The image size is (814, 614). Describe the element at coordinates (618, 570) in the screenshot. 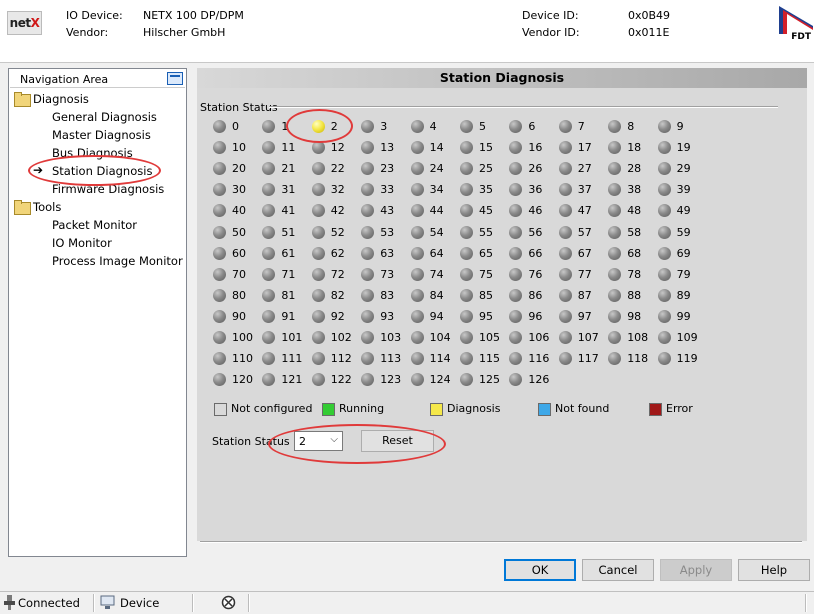

I see `cancel-button: Cancel` at that location.